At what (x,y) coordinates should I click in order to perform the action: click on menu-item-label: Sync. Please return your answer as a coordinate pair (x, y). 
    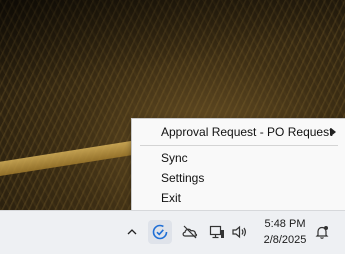
    Looking at the image, I should click on (174, 158).